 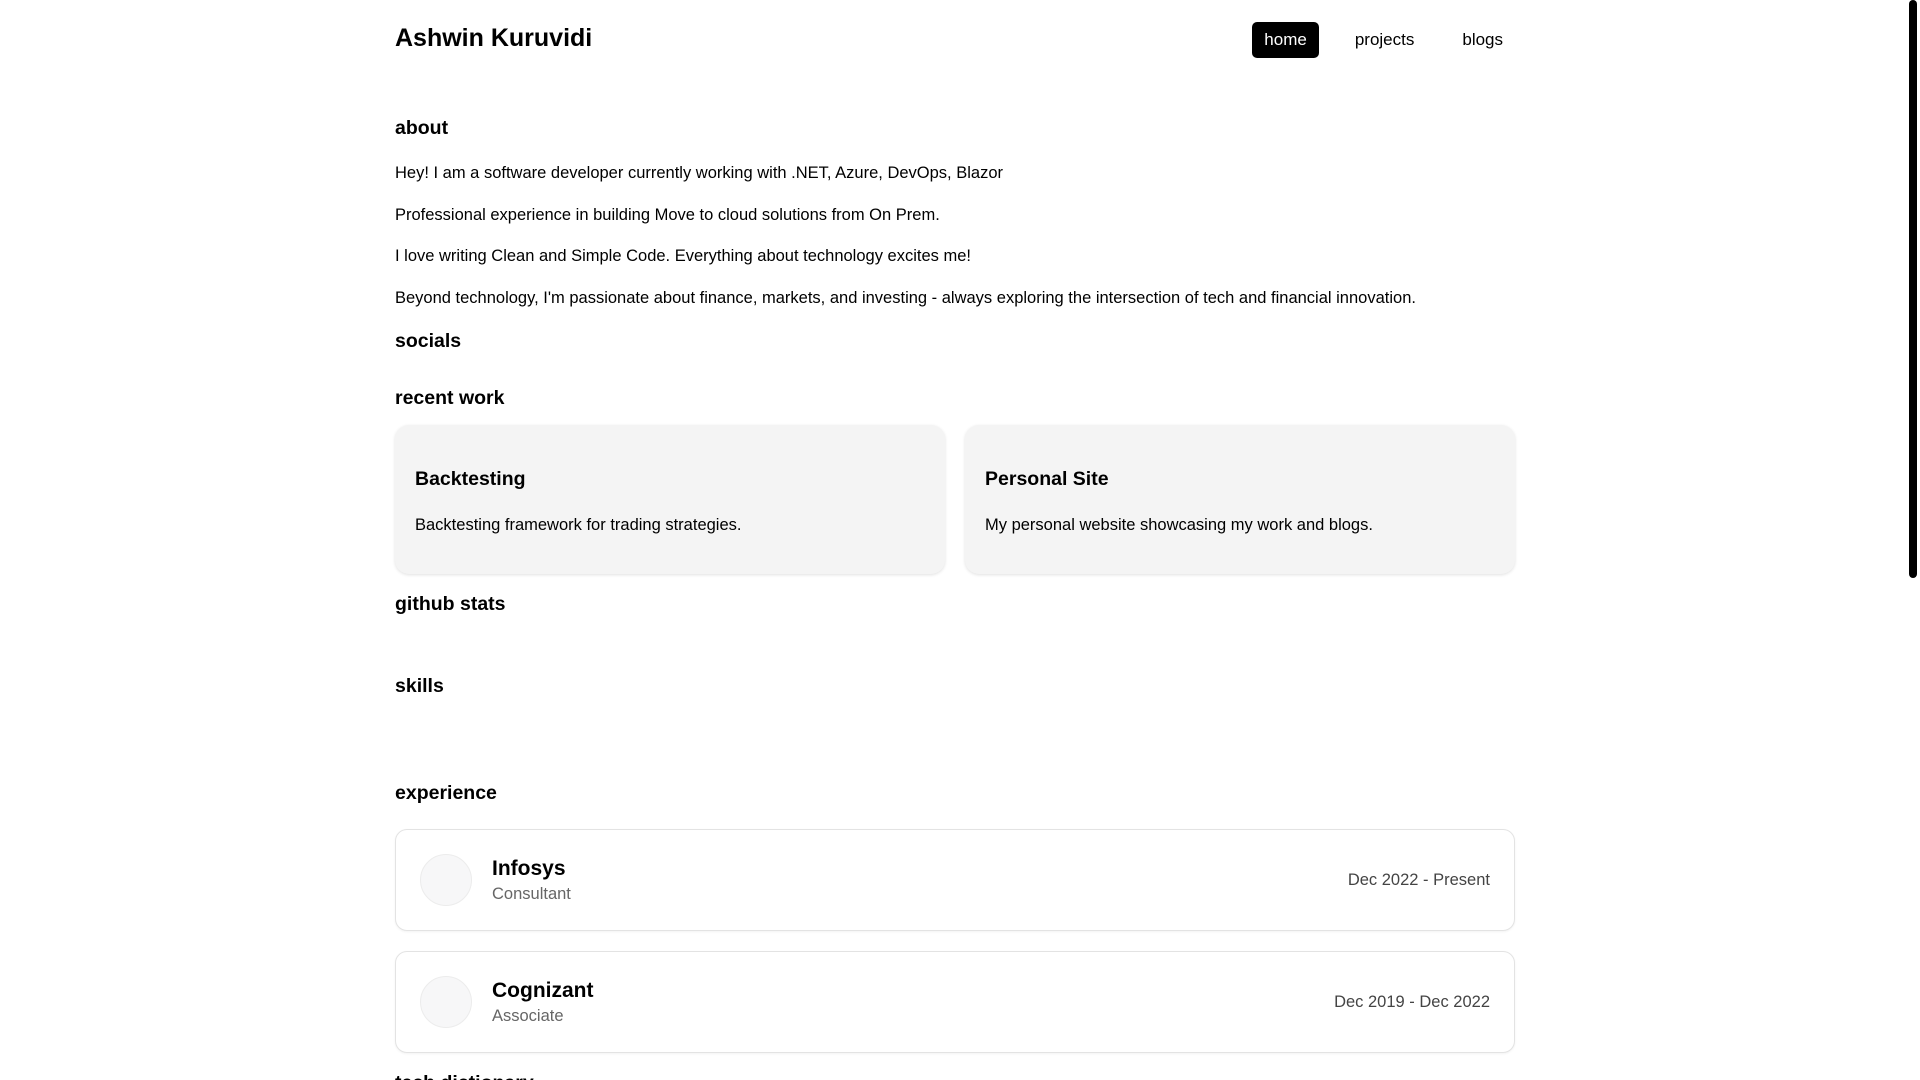 I want to click on project-title: Backtesting, so click(x=470, y=479).